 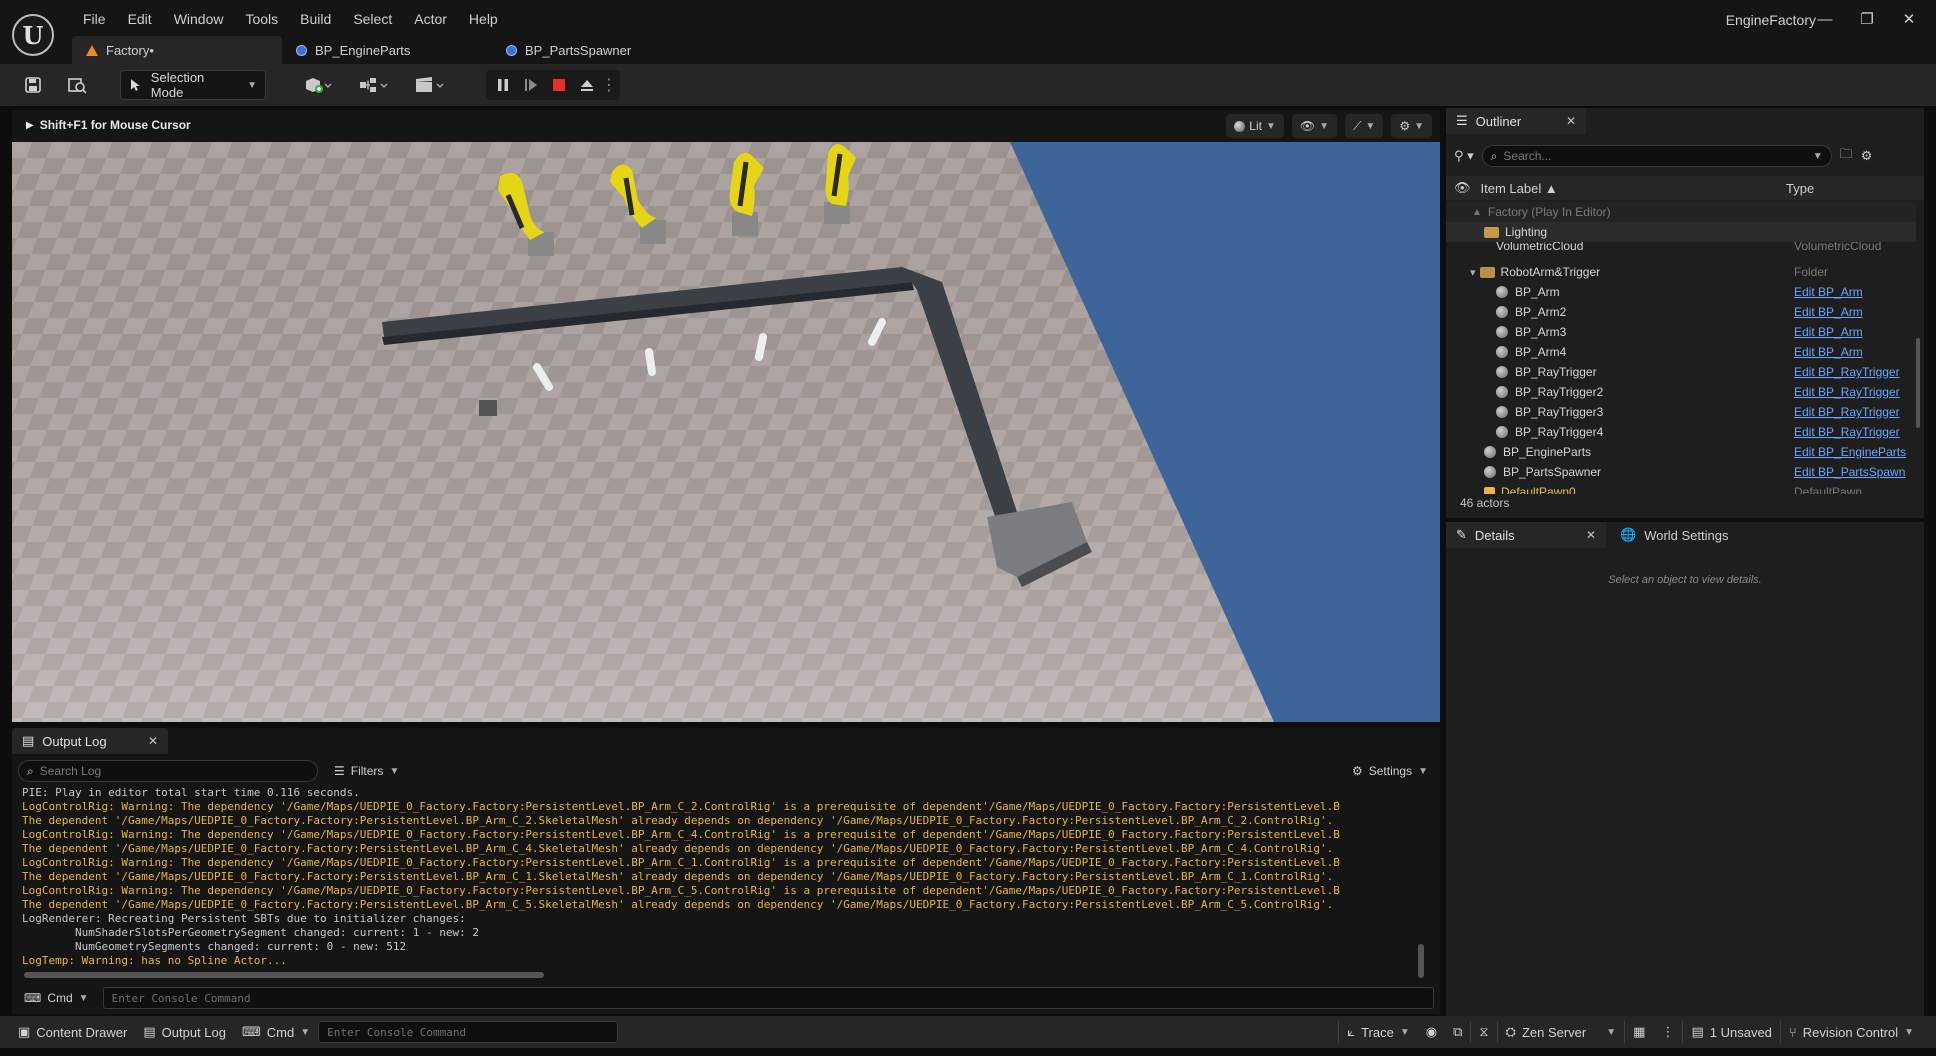 What do you see at coordinates (1516, 121) in the screenshot?
I see `tab-outliner: ☰ Outliner ✕` at bounding box center [1516, 121].